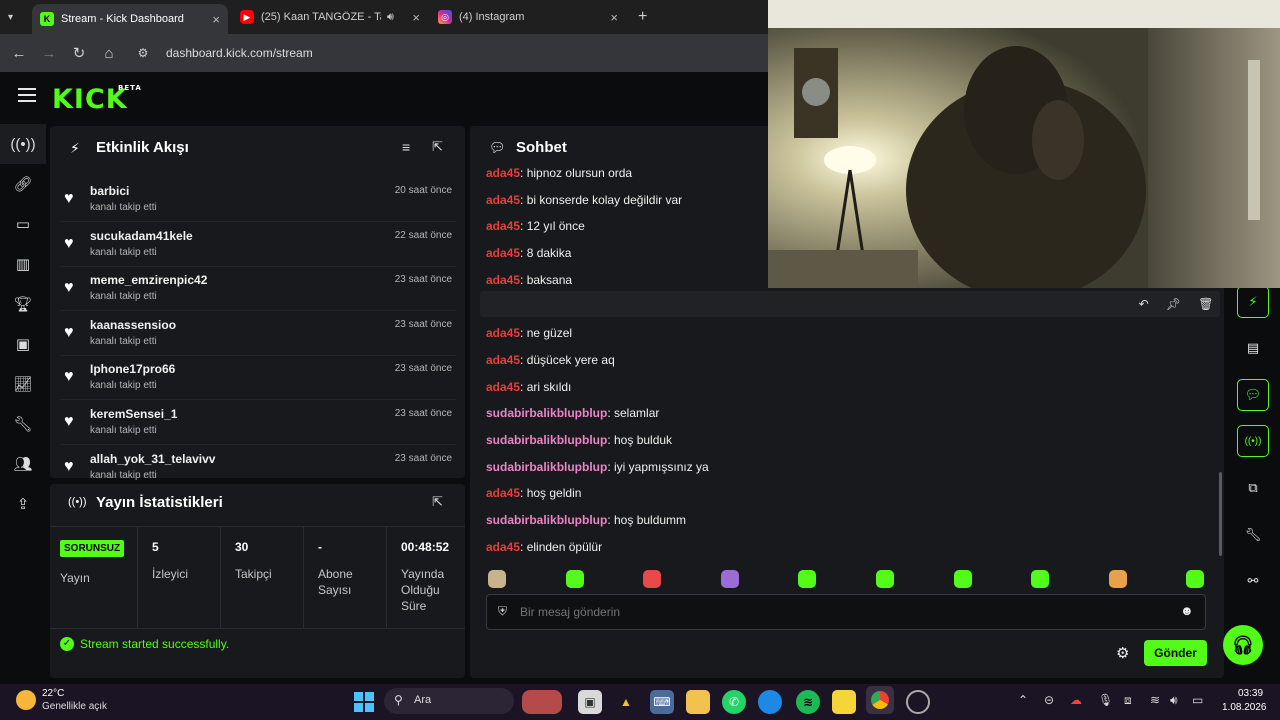  I want to click on chat-message: ada45: elinden öpülür, so click(544, 547).